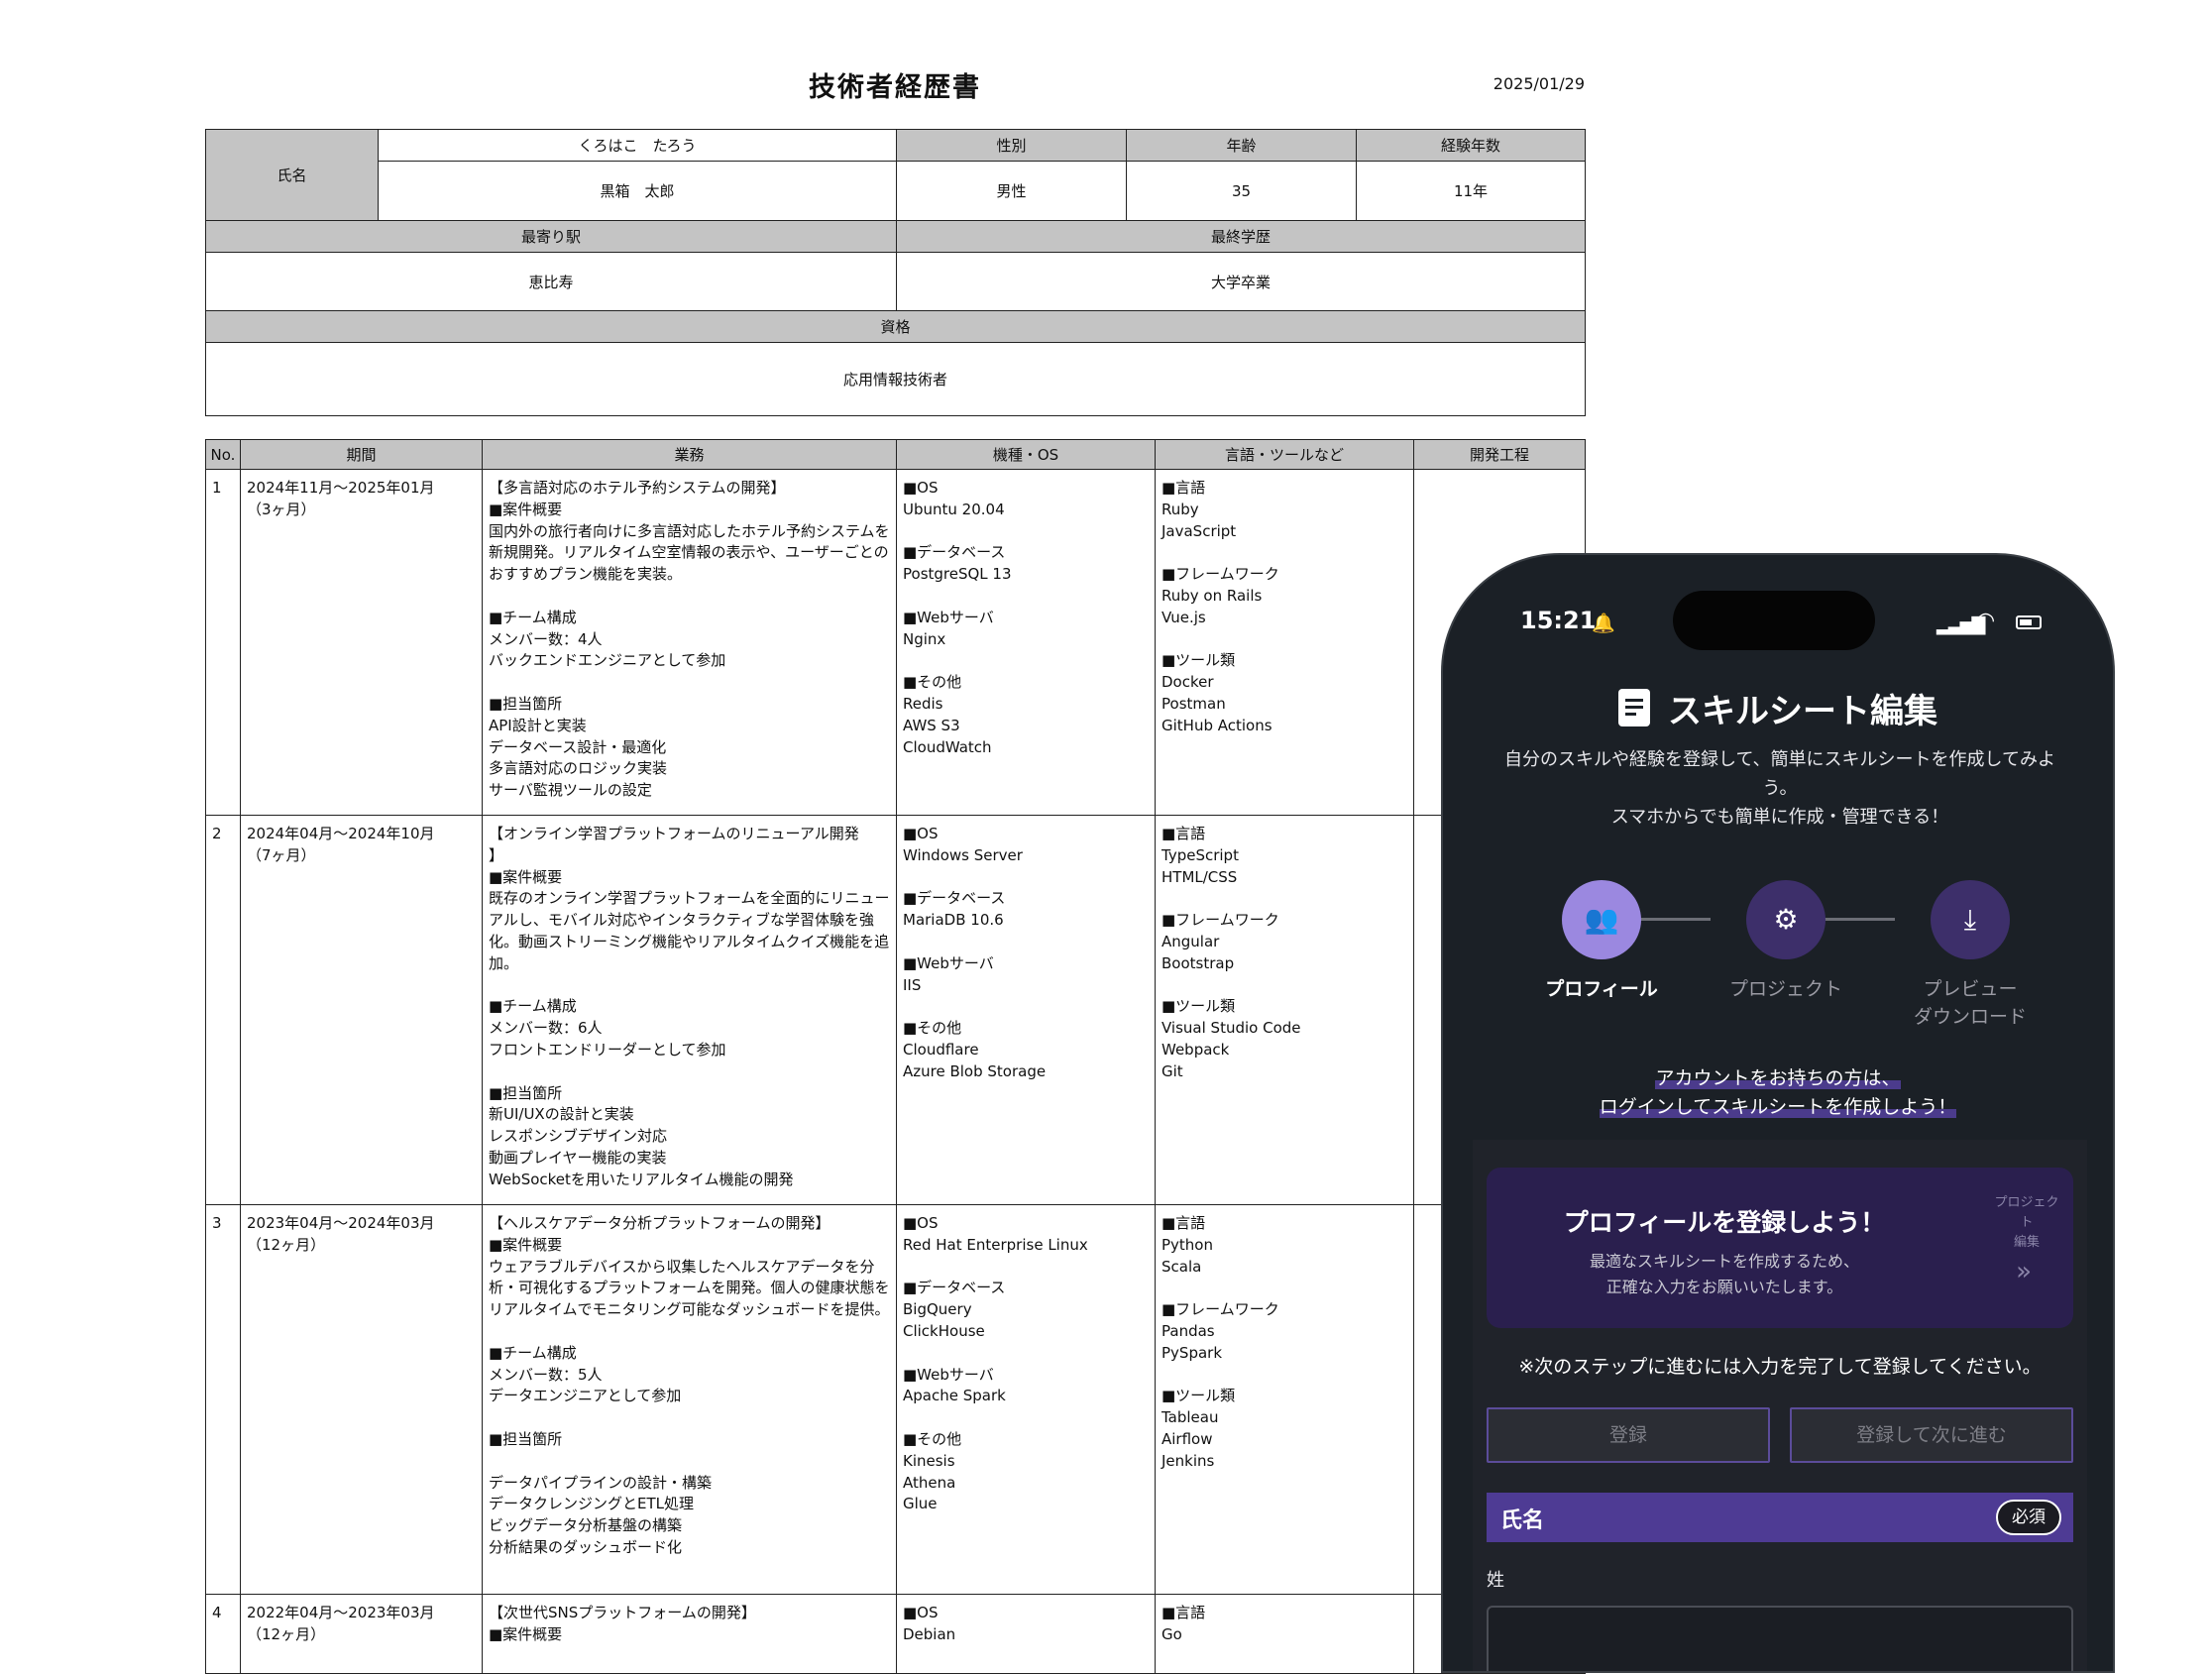 This screenshot has height=1674, width=2212. What do you see at coordinates (1499, 454) in the screenshot?
I see `col-process: 開発工程` at bounding box center [1499, 454].